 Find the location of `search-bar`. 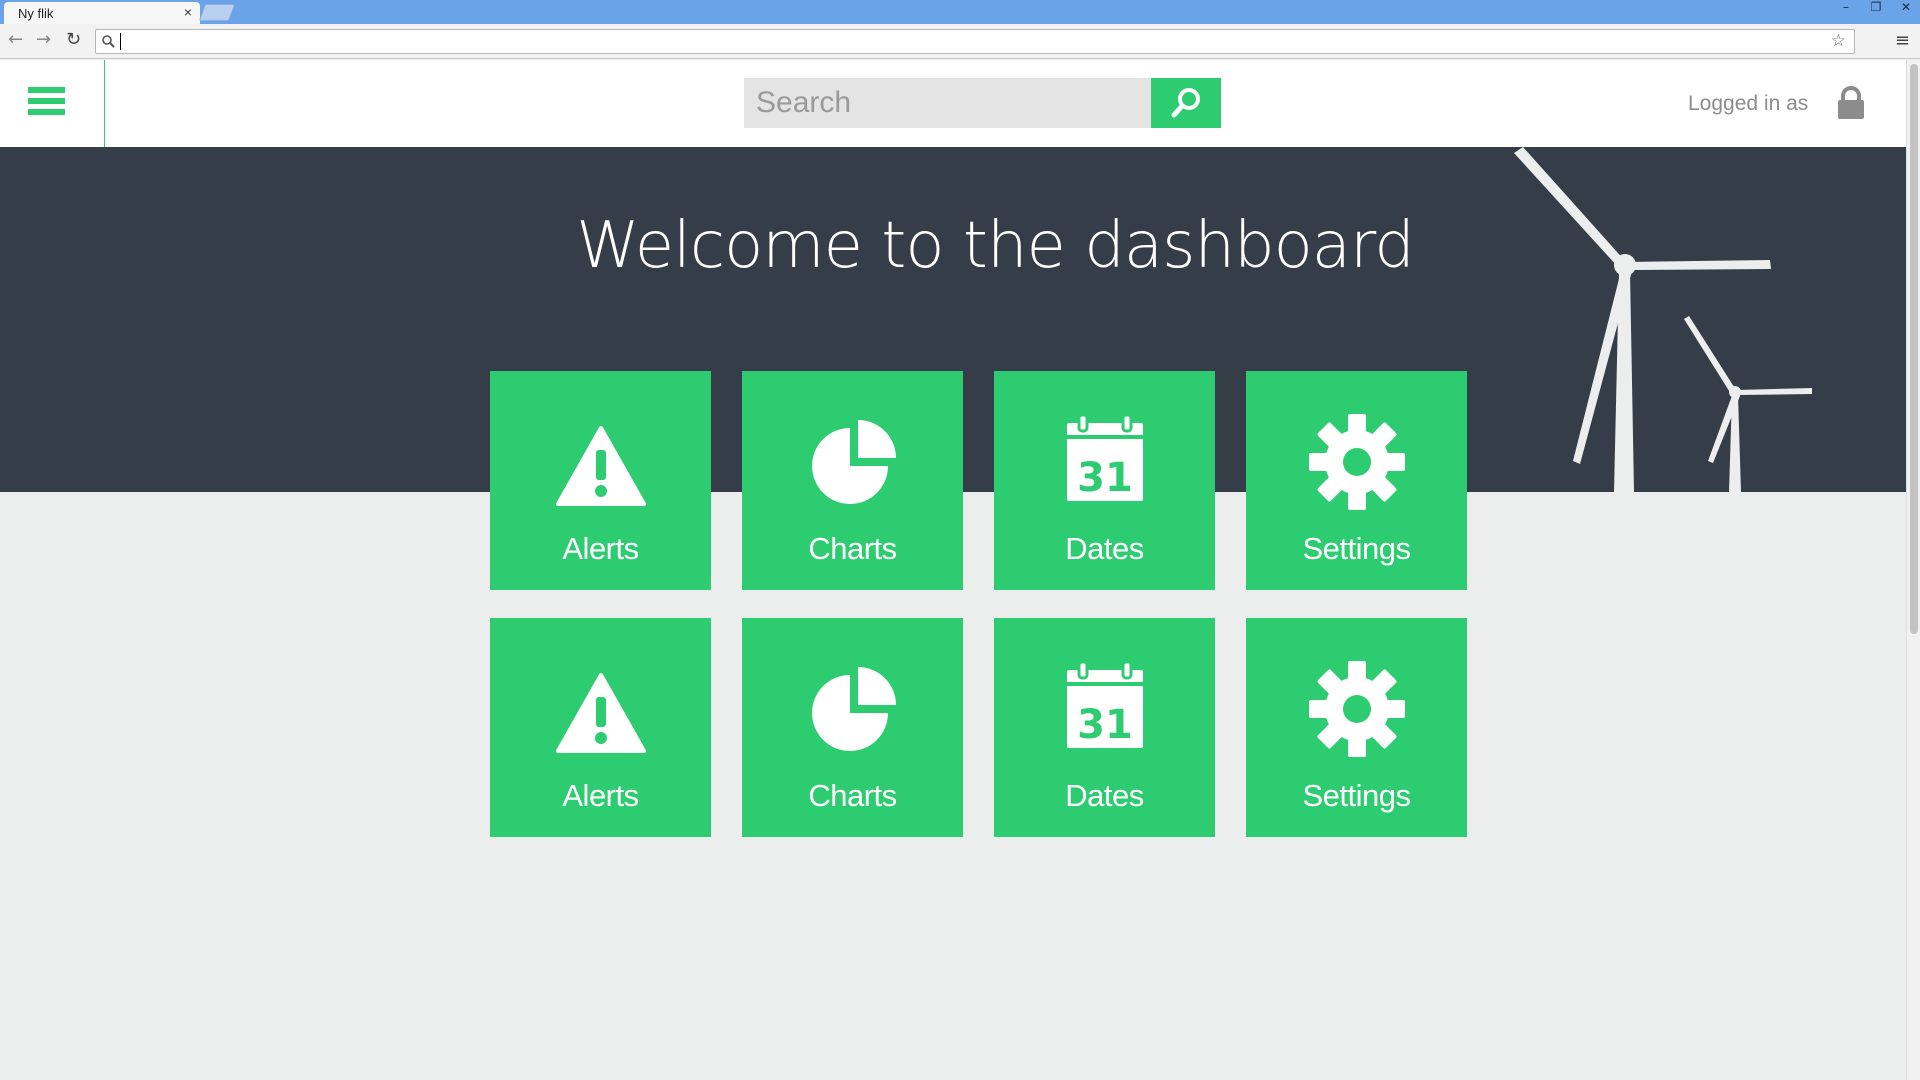

search-bar is located at coordinates (982, 103).